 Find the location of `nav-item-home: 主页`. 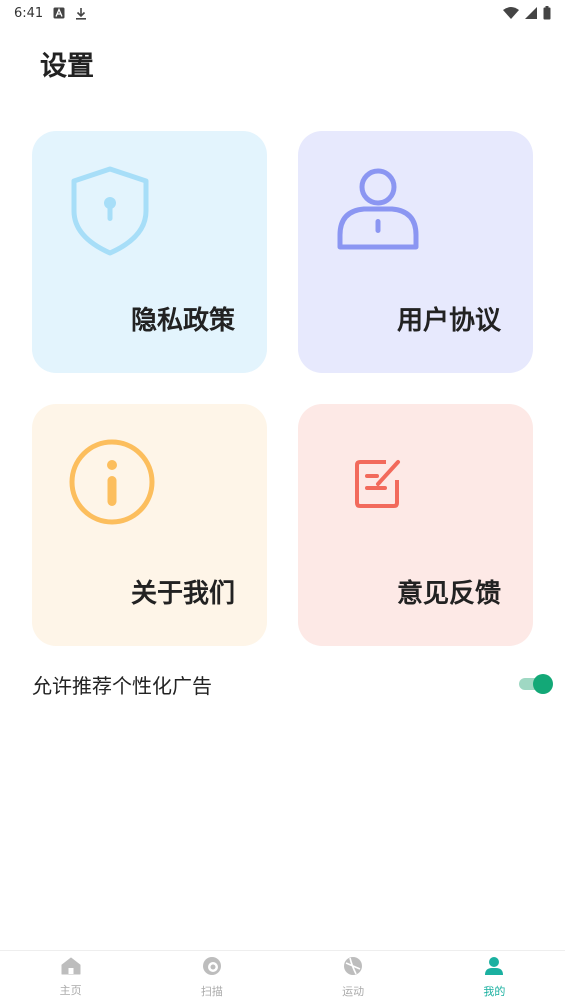

nav-item-home: 主页 is located at coordinates (70, 977).